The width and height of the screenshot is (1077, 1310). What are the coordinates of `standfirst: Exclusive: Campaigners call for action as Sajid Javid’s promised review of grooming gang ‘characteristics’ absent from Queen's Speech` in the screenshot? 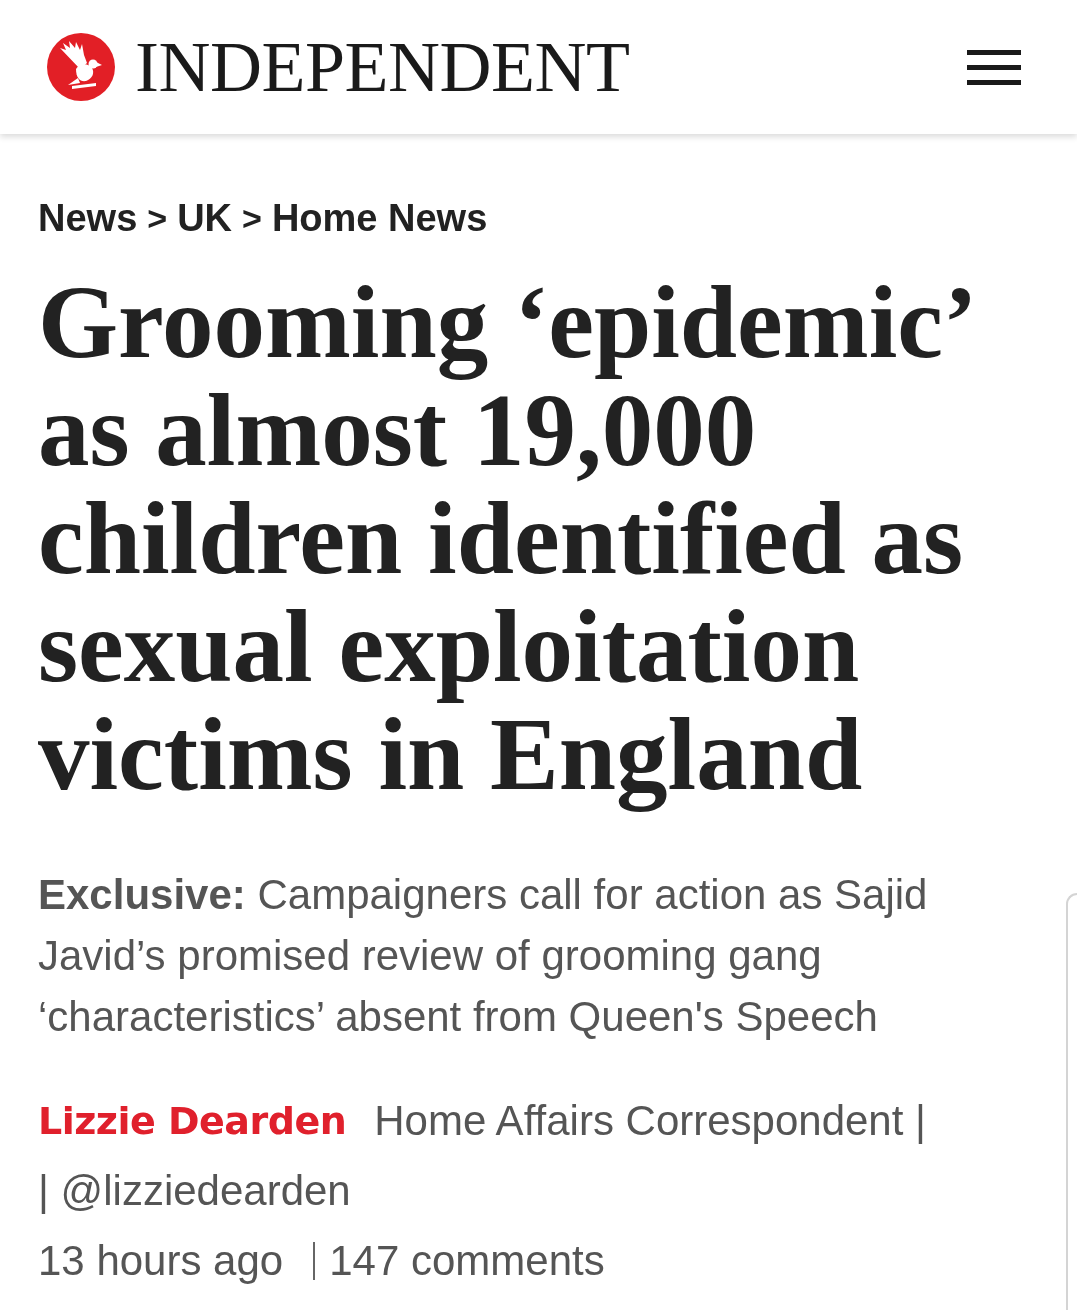 It's located at (483, 956).